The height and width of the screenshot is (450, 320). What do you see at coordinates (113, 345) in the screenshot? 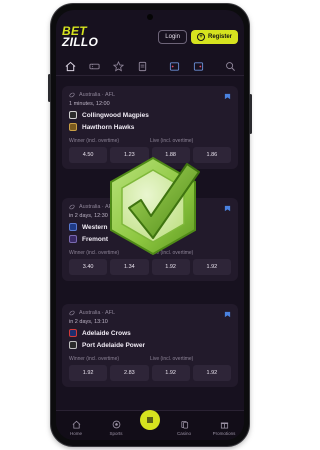
I see `away-team-name: Port Adelaide Power` at bounding box center [113, 345].